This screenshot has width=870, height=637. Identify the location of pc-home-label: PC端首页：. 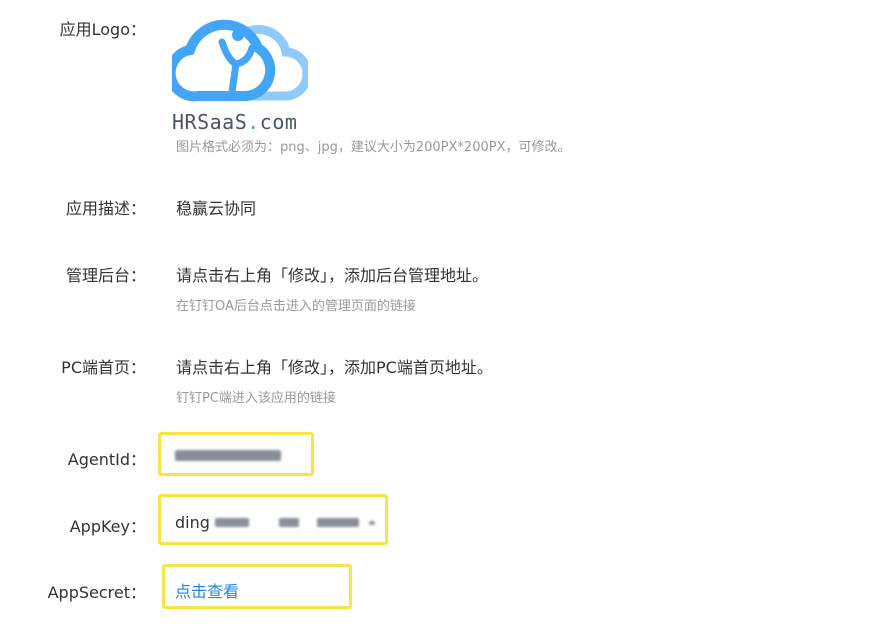
(103, 367).